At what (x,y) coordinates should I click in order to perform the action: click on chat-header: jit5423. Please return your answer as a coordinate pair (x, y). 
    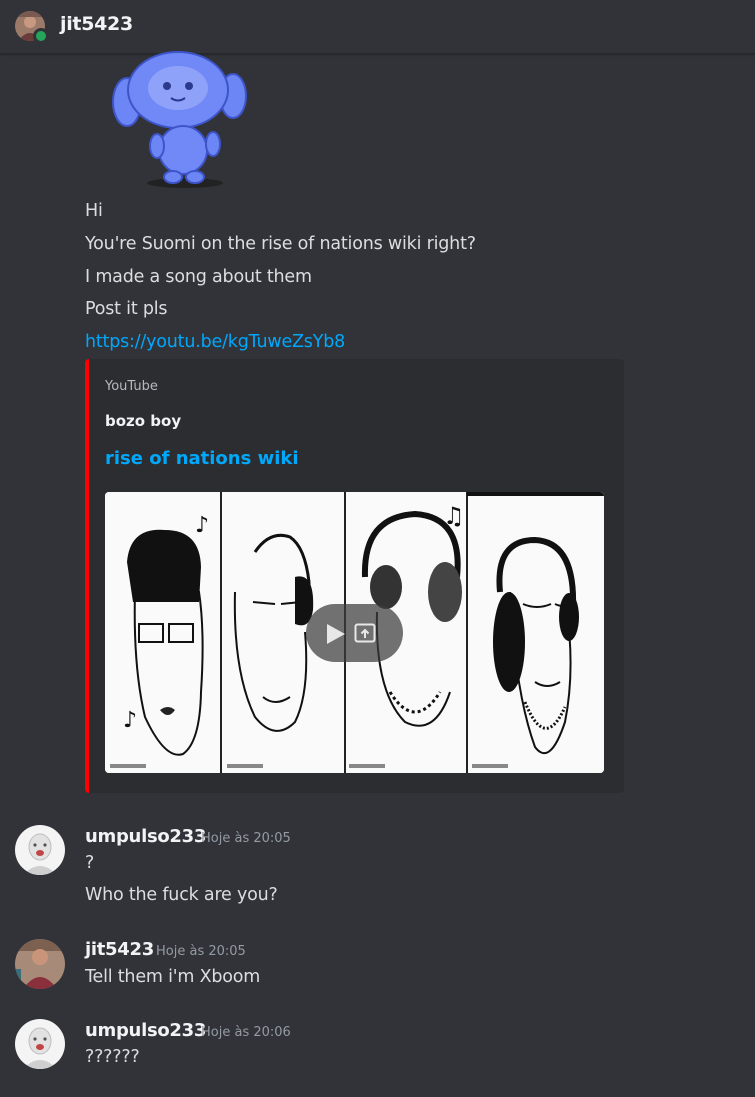
    Looking at the image, I should click on (377, 27).